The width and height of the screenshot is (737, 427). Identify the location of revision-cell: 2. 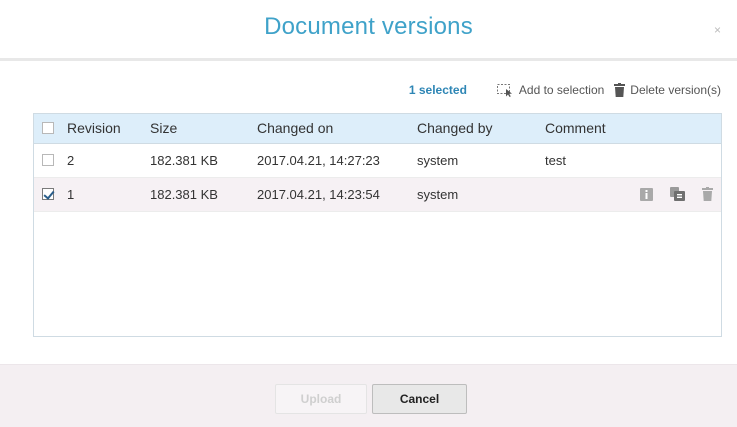
(71, 160).